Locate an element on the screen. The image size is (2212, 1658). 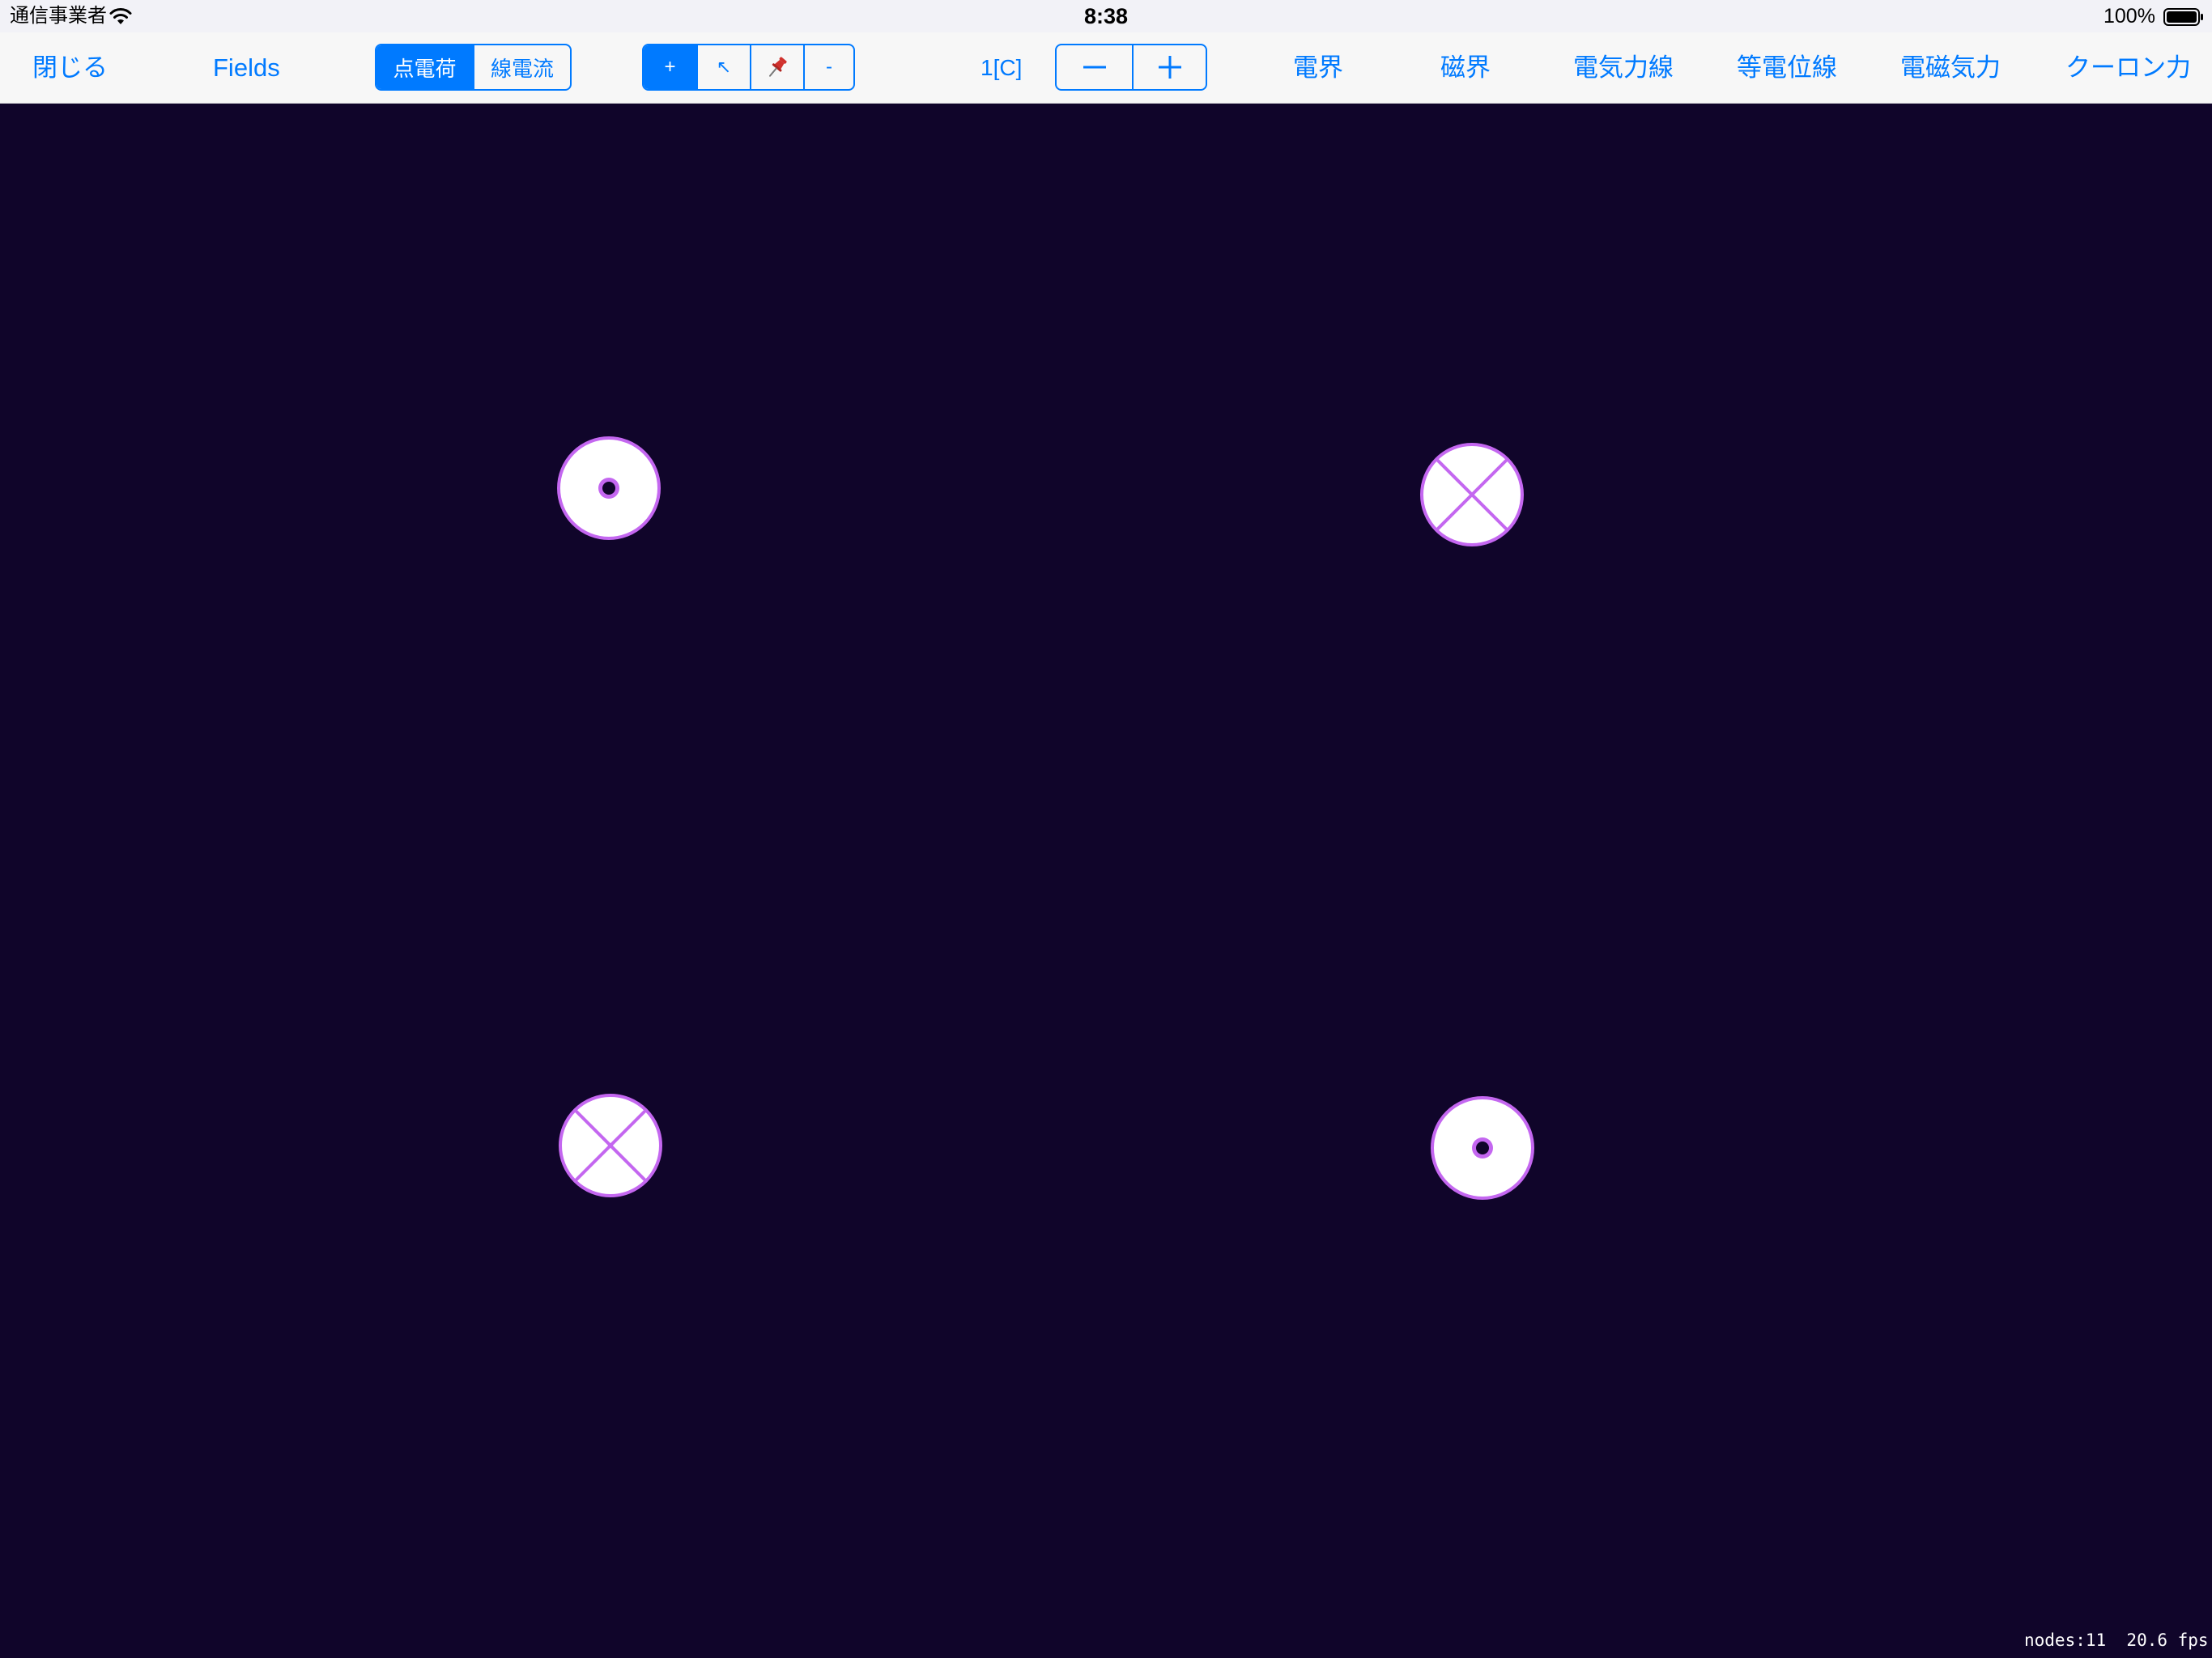
pin-icon is located at coordinates (778, 67).